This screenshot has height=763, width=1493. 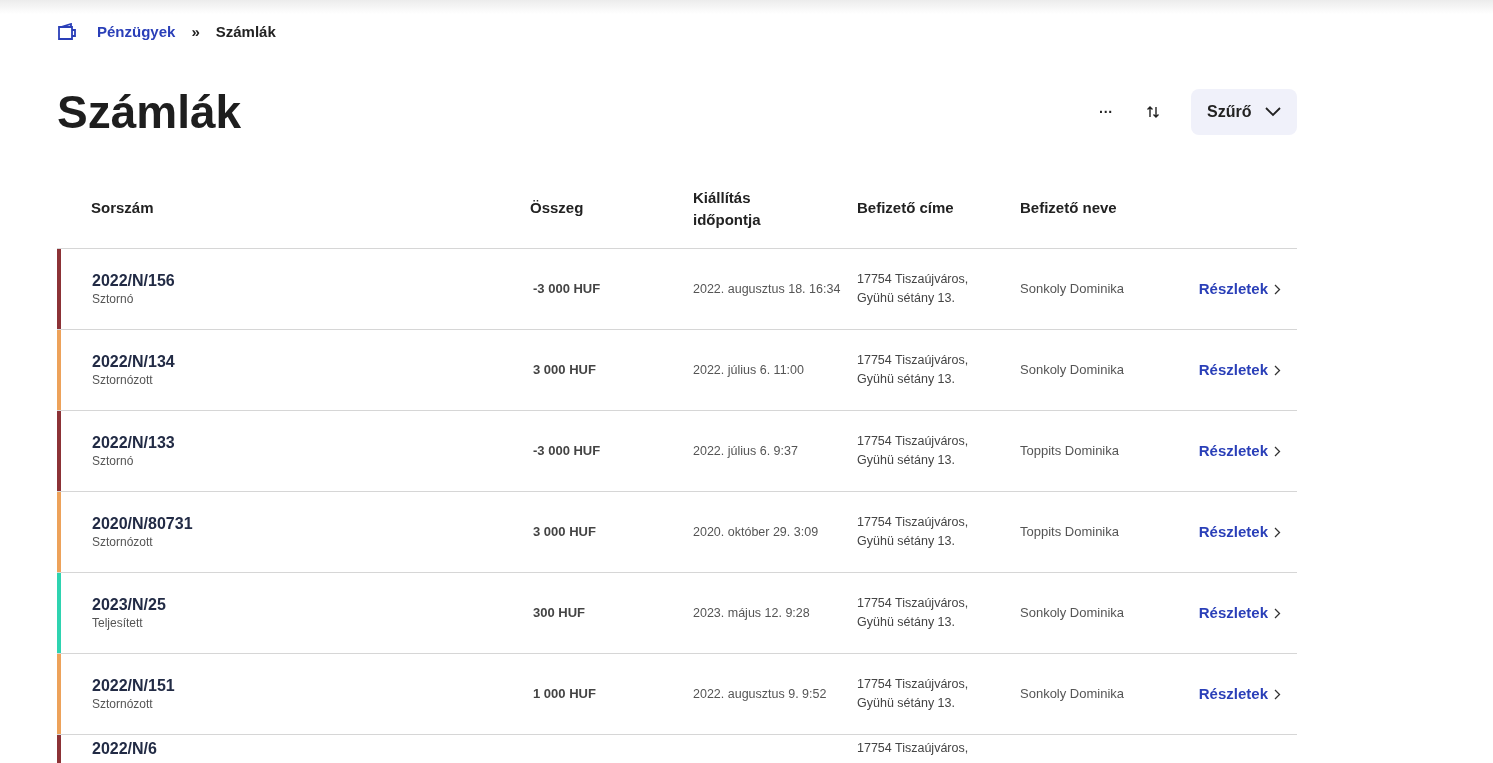 What do you see at coordinates (124, 749) in the screenshot?
I see `invoice-number: 2022/N/6` at bounding box center [124, 749].